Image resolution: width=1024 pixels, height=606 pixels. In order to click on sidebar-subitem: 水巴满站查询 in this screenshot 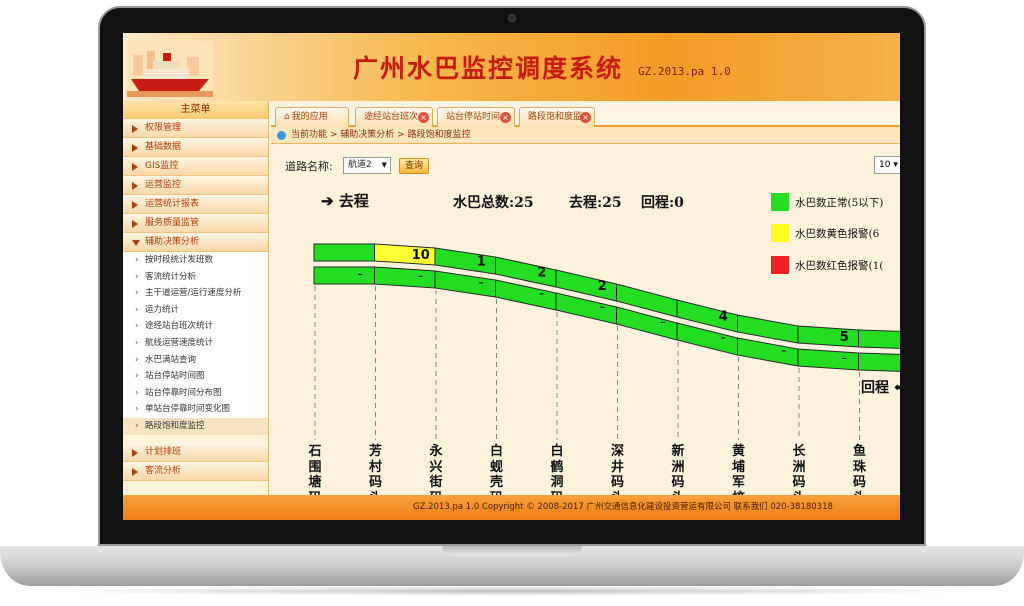, I will do `click(195, 360)`.